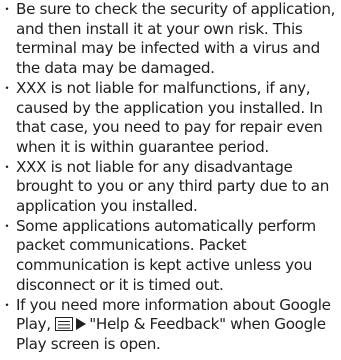  What do you see at coordinates (64, 324) in the screenshot?
I see `menu-icon` at bounding box center [64, 324].